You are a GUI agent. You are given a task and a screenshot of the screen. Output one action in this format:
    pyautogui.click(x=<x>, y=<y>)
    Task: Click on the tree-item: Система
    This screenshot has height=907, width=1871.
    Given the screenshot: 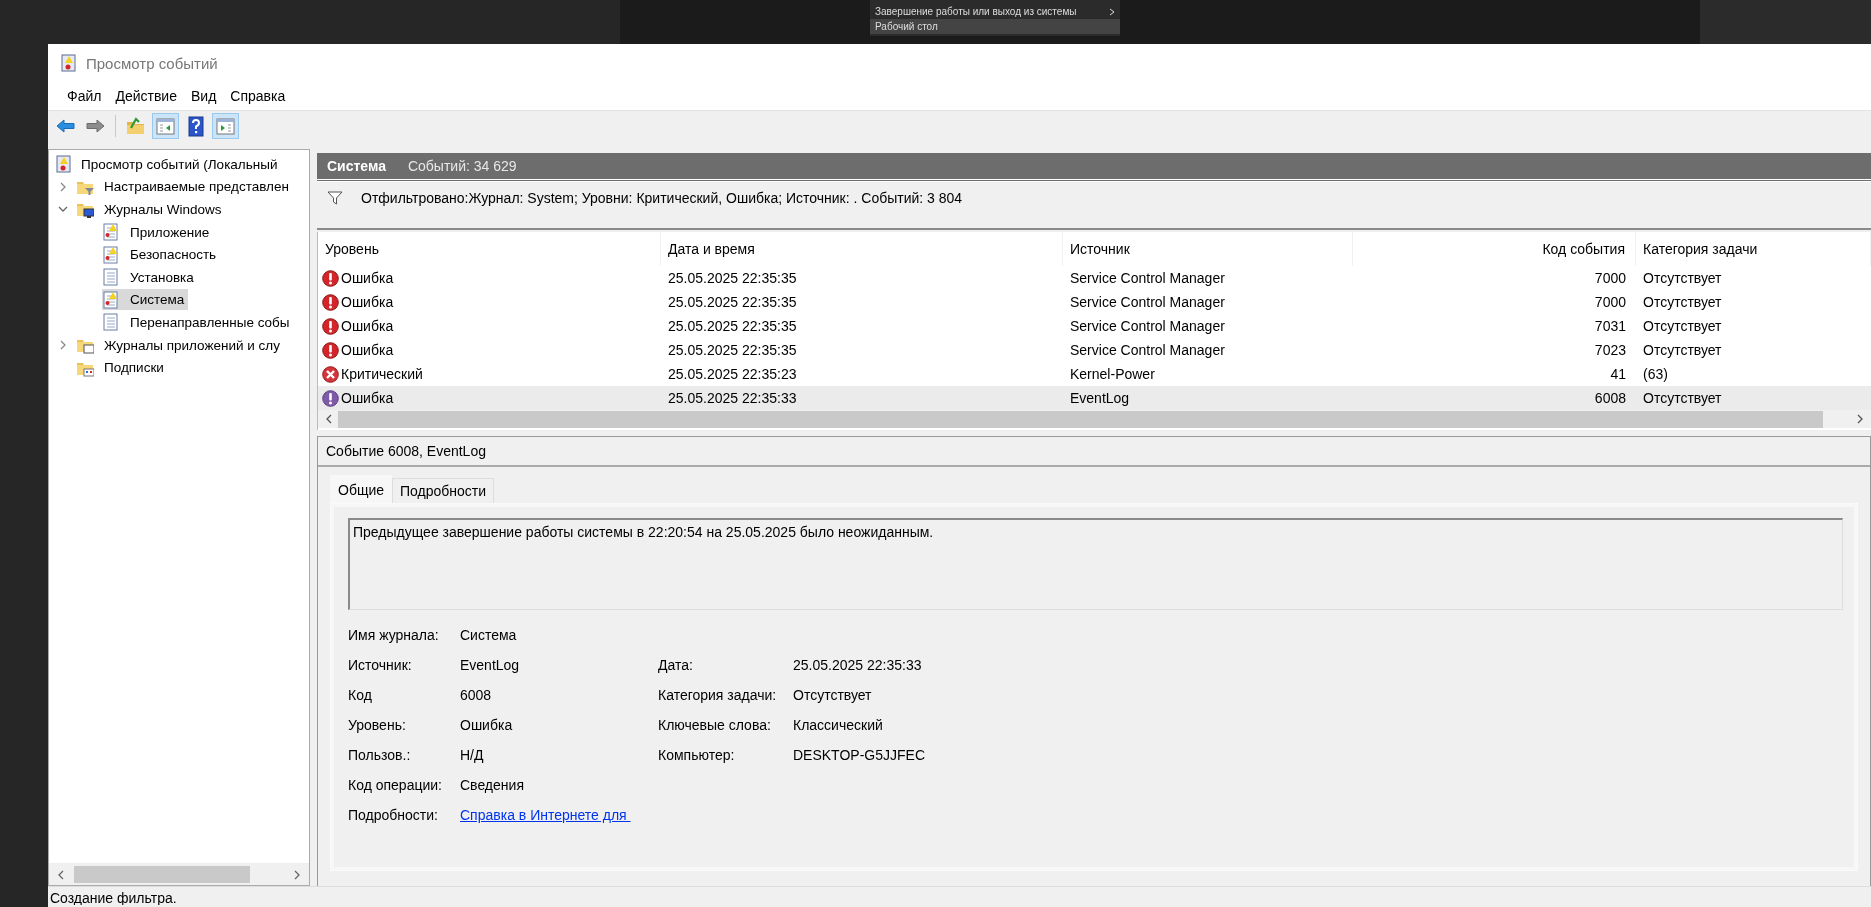 What is the action you would take?
    pyautogui.click(x=145, y=300)
    